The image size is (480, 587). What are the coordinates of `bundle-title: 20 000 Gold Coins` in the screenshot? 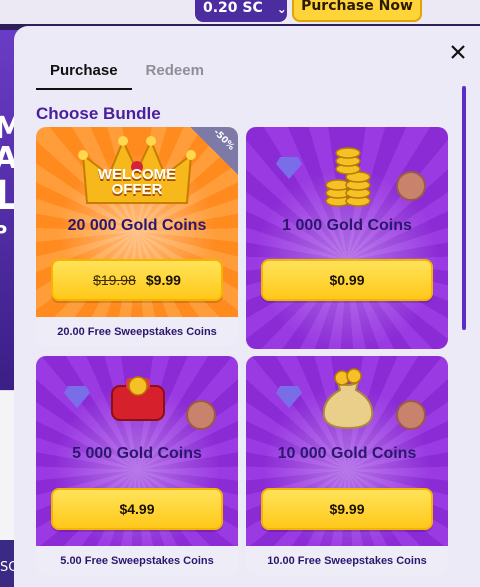 It's located at (137, 225).